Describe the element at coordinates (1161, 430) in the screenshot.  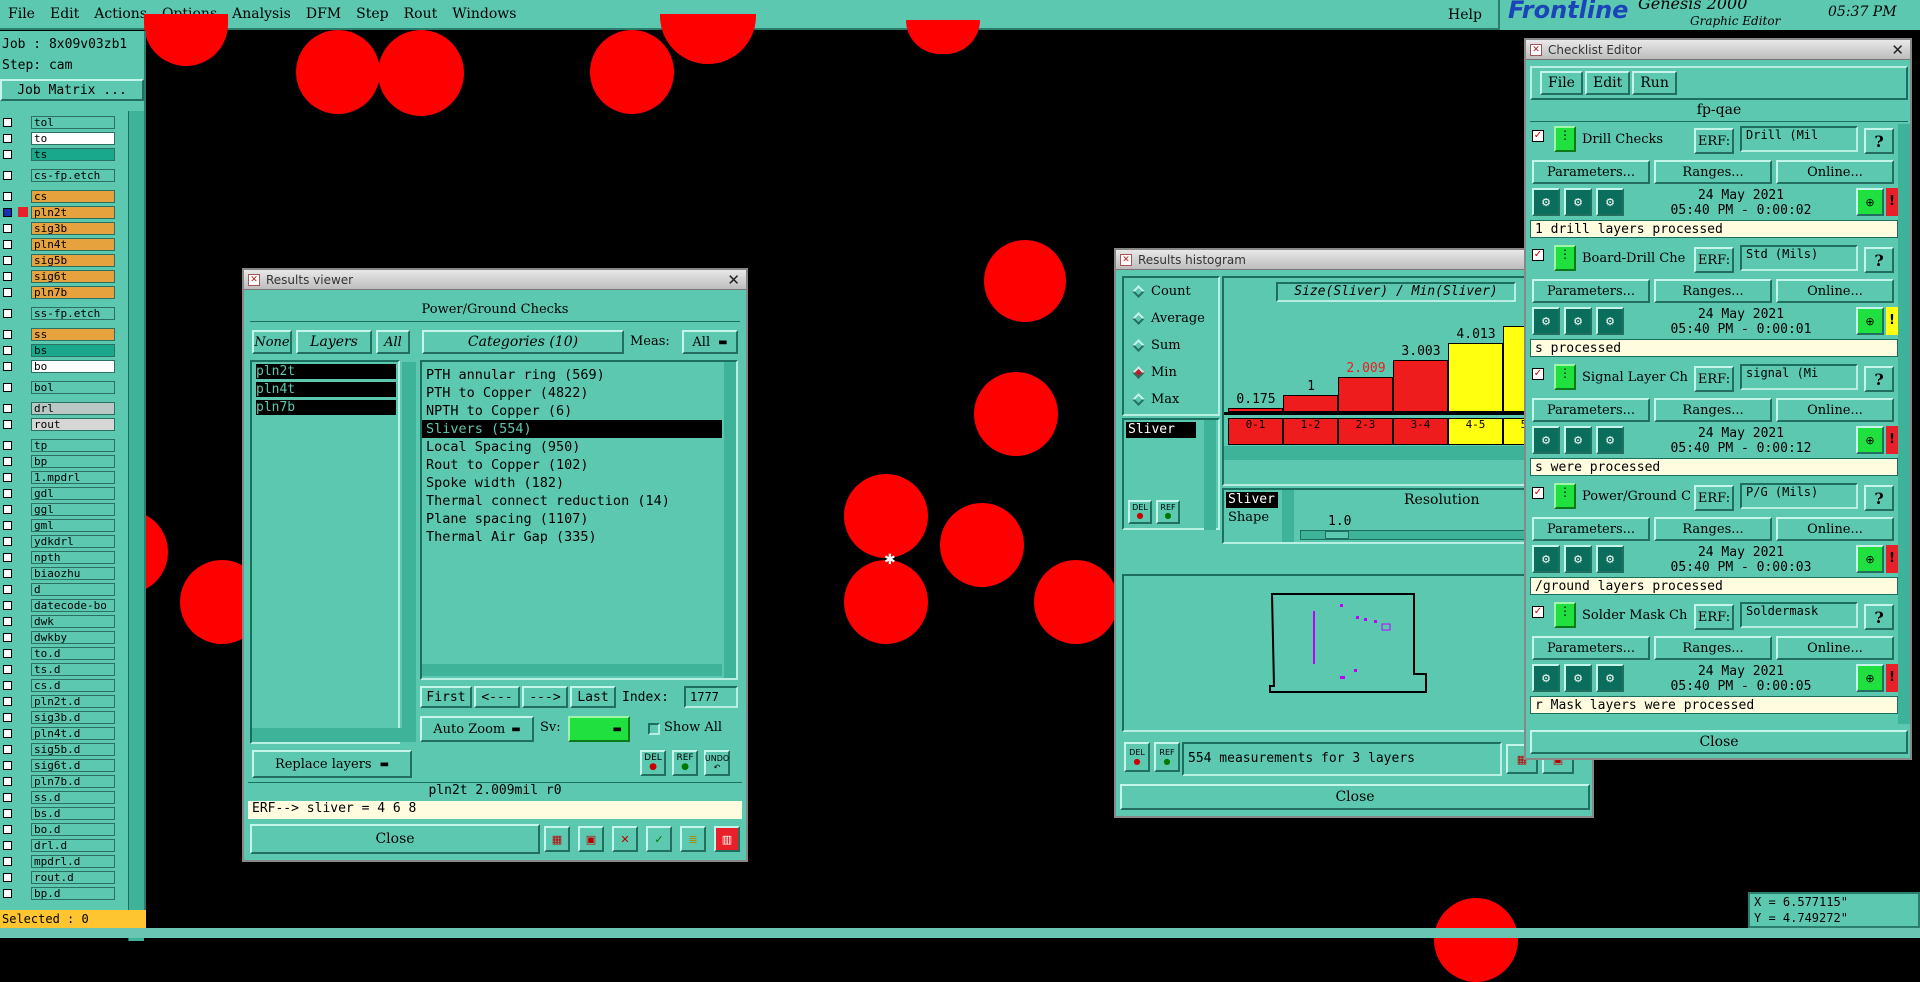
I see `list-item: Sliver` at that location.